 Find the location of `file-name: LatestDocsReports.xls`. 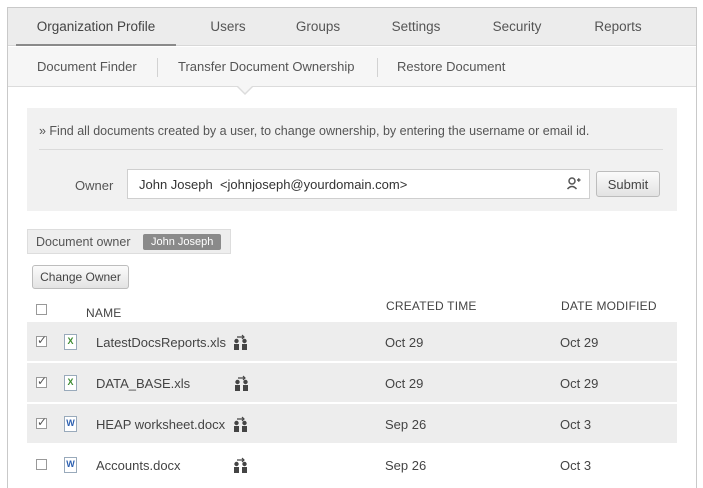

file-name: LatestDocsReports.xls is located at coordinates (161, 342).